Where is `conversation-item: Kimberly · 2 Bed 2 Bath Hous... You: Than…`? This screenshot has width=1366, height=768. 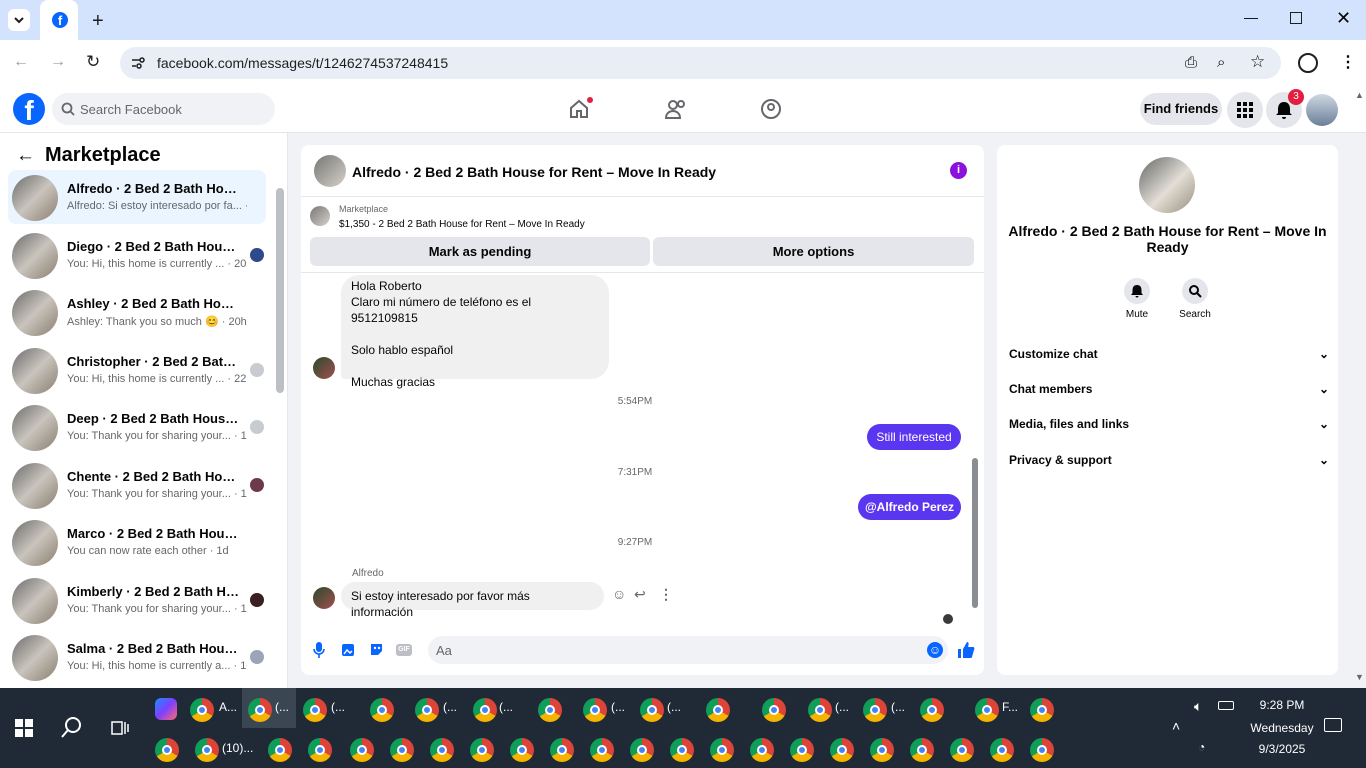
conversation-item: Kimberly · 2 Bed 2 Bath Hous... You: Than… is located at coordinates (137, 600).